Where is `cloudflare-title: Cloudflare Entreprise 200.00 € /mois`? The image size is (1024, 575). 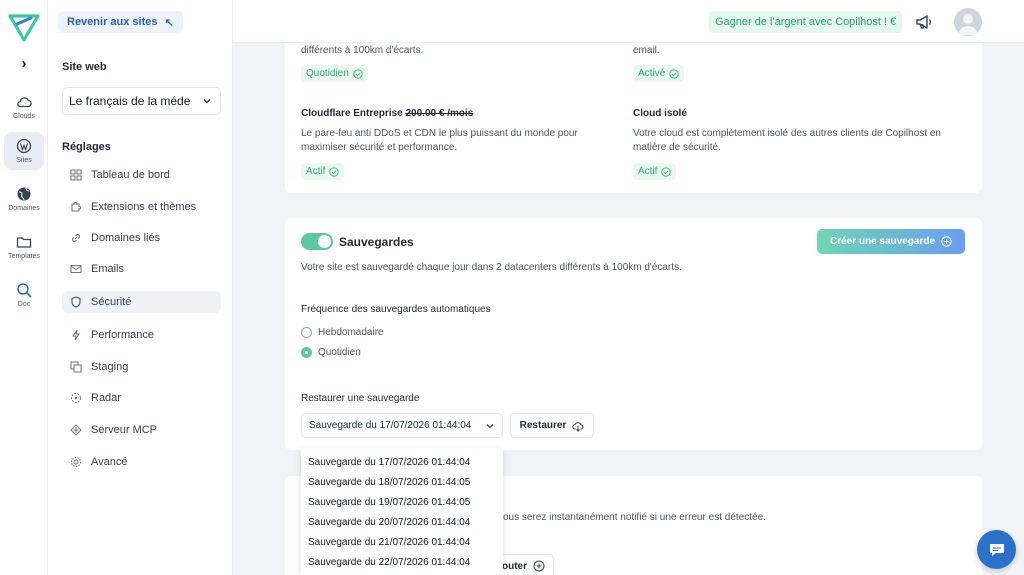
cloudflare-title: Cloudflare Entreprise 200.00 € /mois is located at coordinates (387, 113).